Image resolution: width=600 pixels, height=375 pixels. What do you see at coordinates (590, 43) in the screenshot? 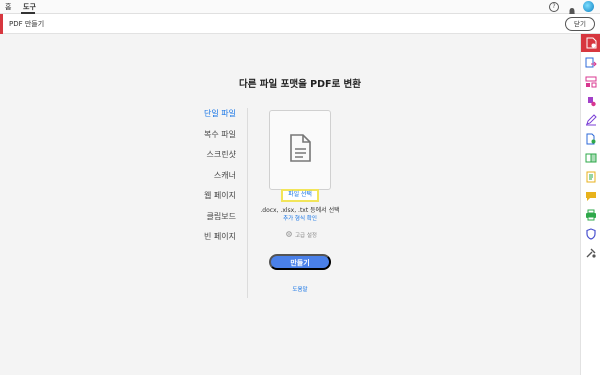
I see `create-pdf-icon` at bounding box center [590, 43].